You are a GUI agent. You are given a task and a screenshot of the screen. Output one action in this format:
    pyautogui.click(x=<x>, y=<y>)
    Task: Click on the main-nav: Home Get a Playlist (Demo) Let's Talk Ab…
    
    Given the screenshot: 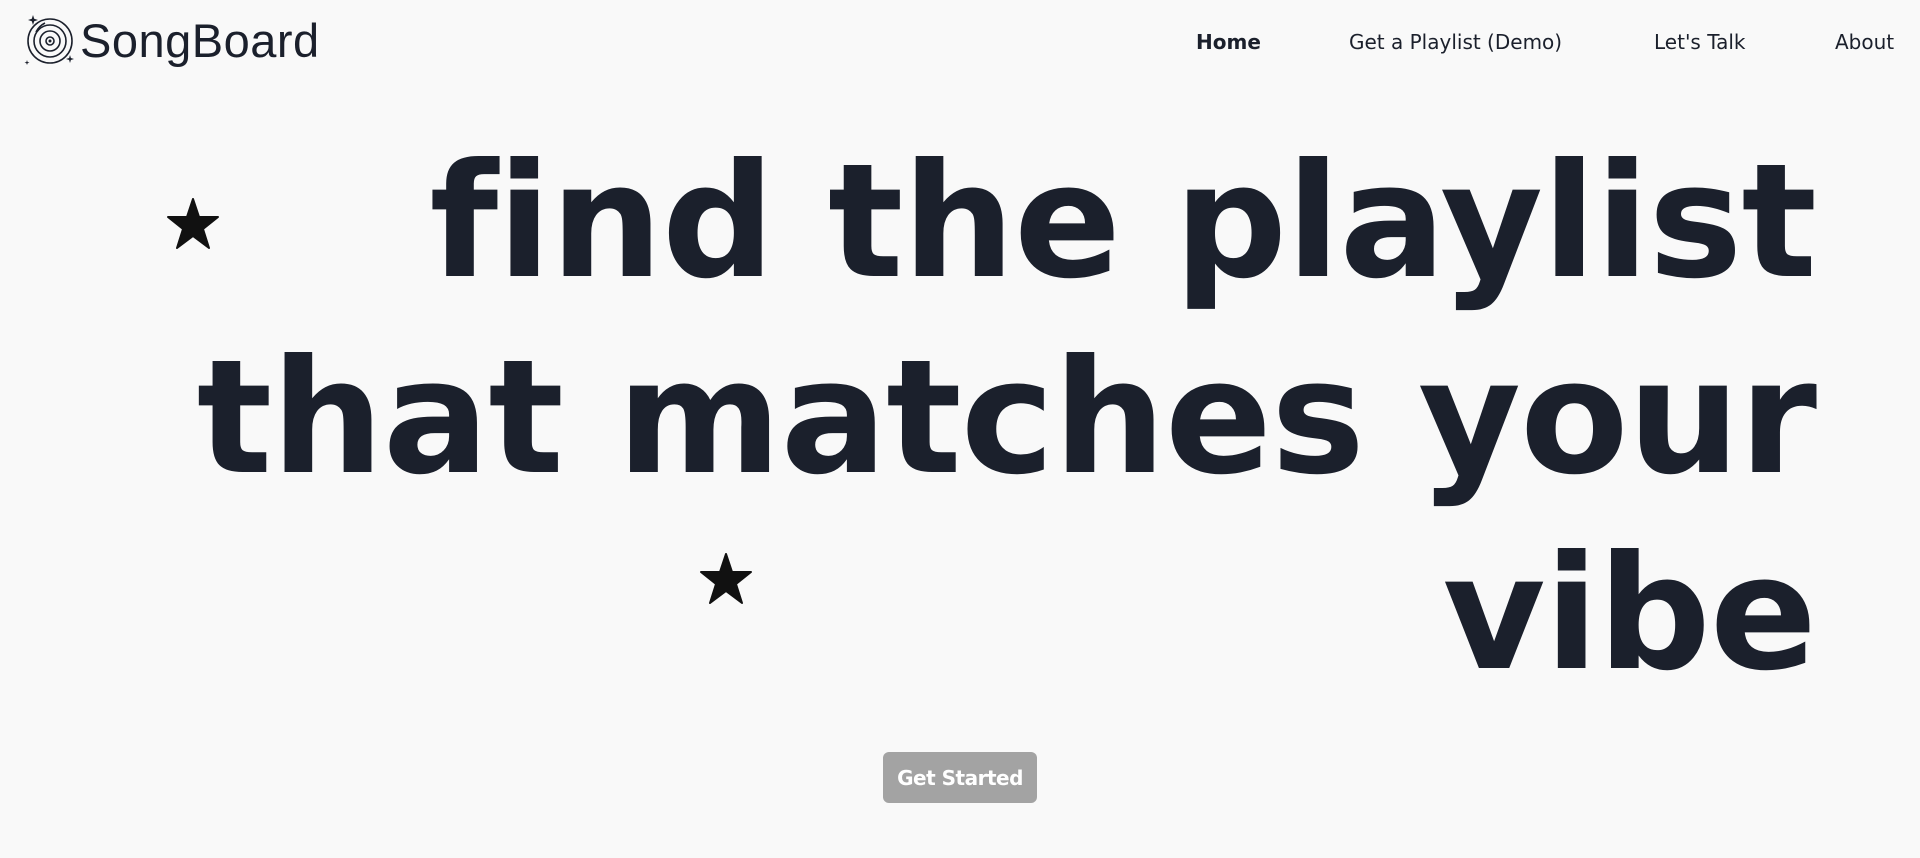 What is the action you would take?
    pyautogui.click(x=960, y=43)
    